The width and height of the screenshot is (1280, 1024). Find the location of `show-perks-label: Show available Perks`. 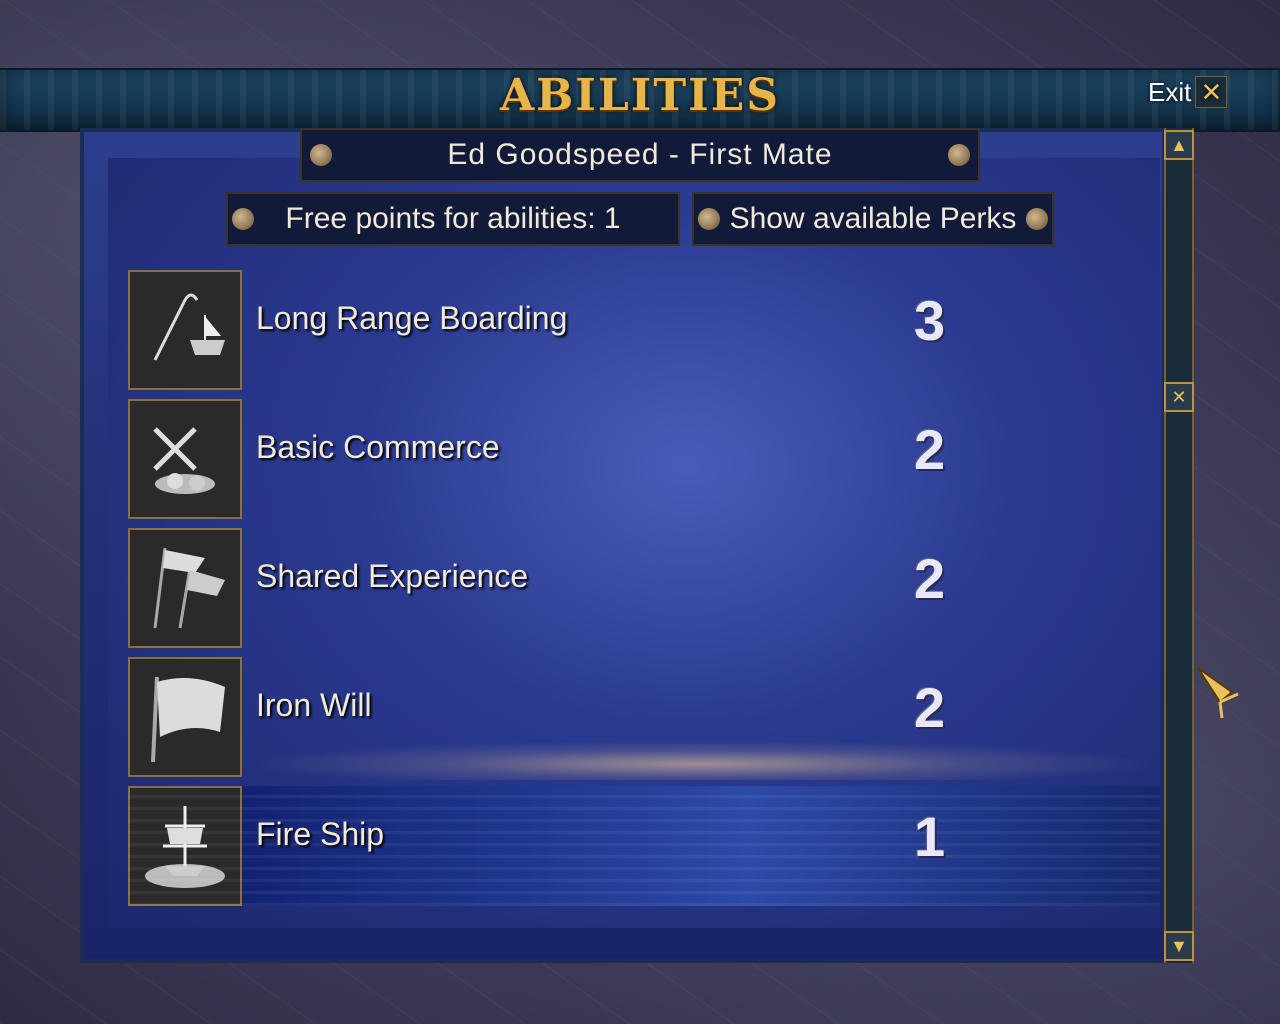

show-perks-label: Show available Perks is located at coordinates (873, 218).